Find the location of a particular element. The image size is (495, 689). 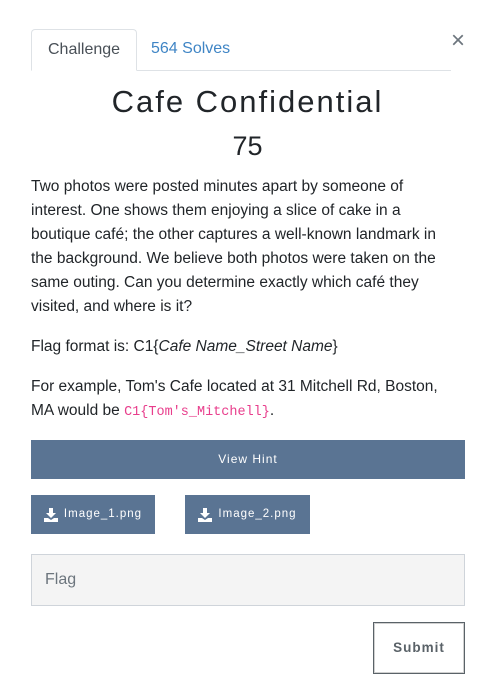

tab-solves: 564 Solves is located at coordinates (190, 50).